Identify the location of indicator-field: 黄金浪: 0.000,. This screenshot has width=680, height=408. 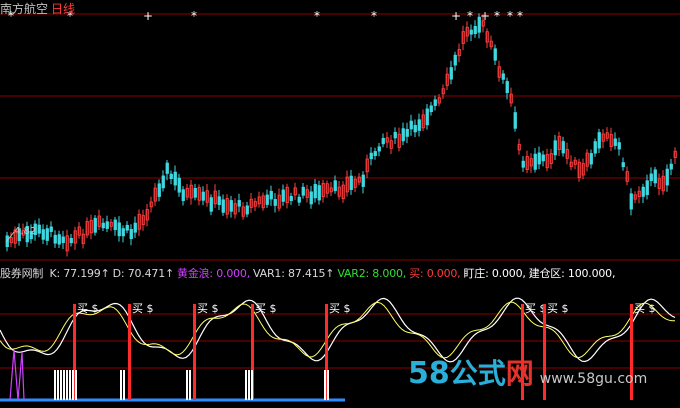
(214, 273).